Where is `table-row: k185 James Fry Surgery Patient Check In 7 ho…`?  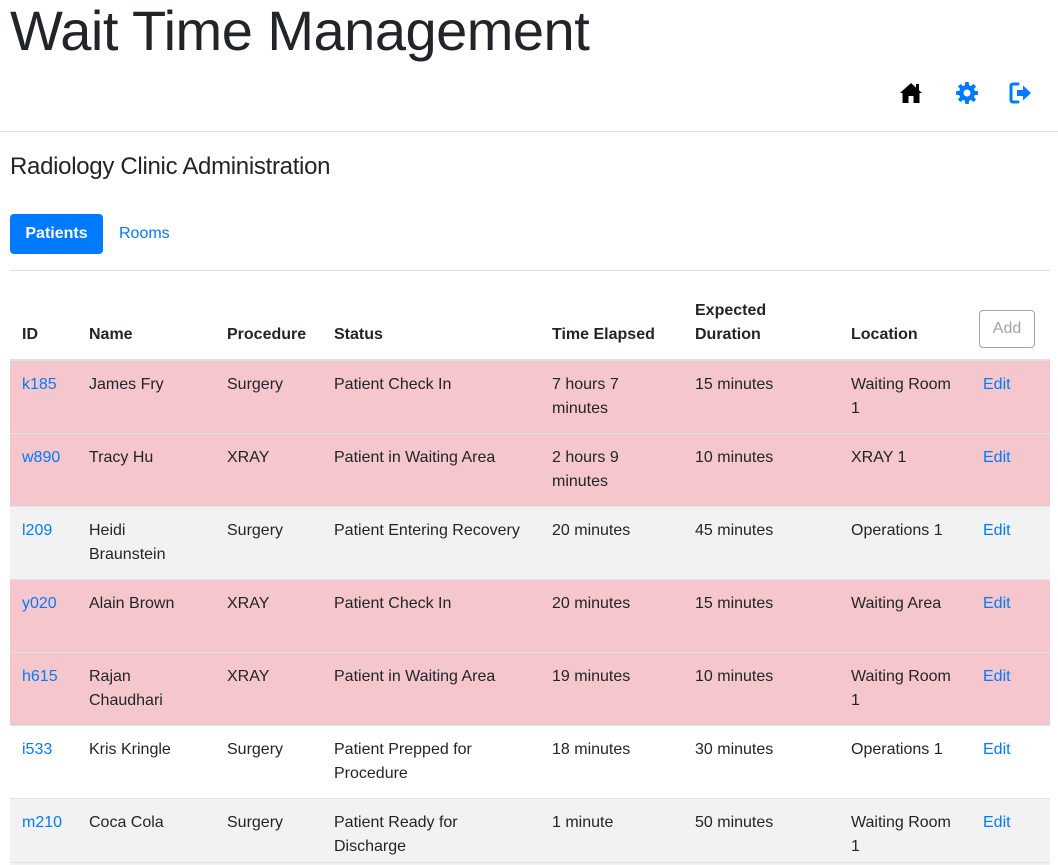 table-row: k185 James Fry Surgery Patient Check In 7 ho… is located at coordinates (530, 396).